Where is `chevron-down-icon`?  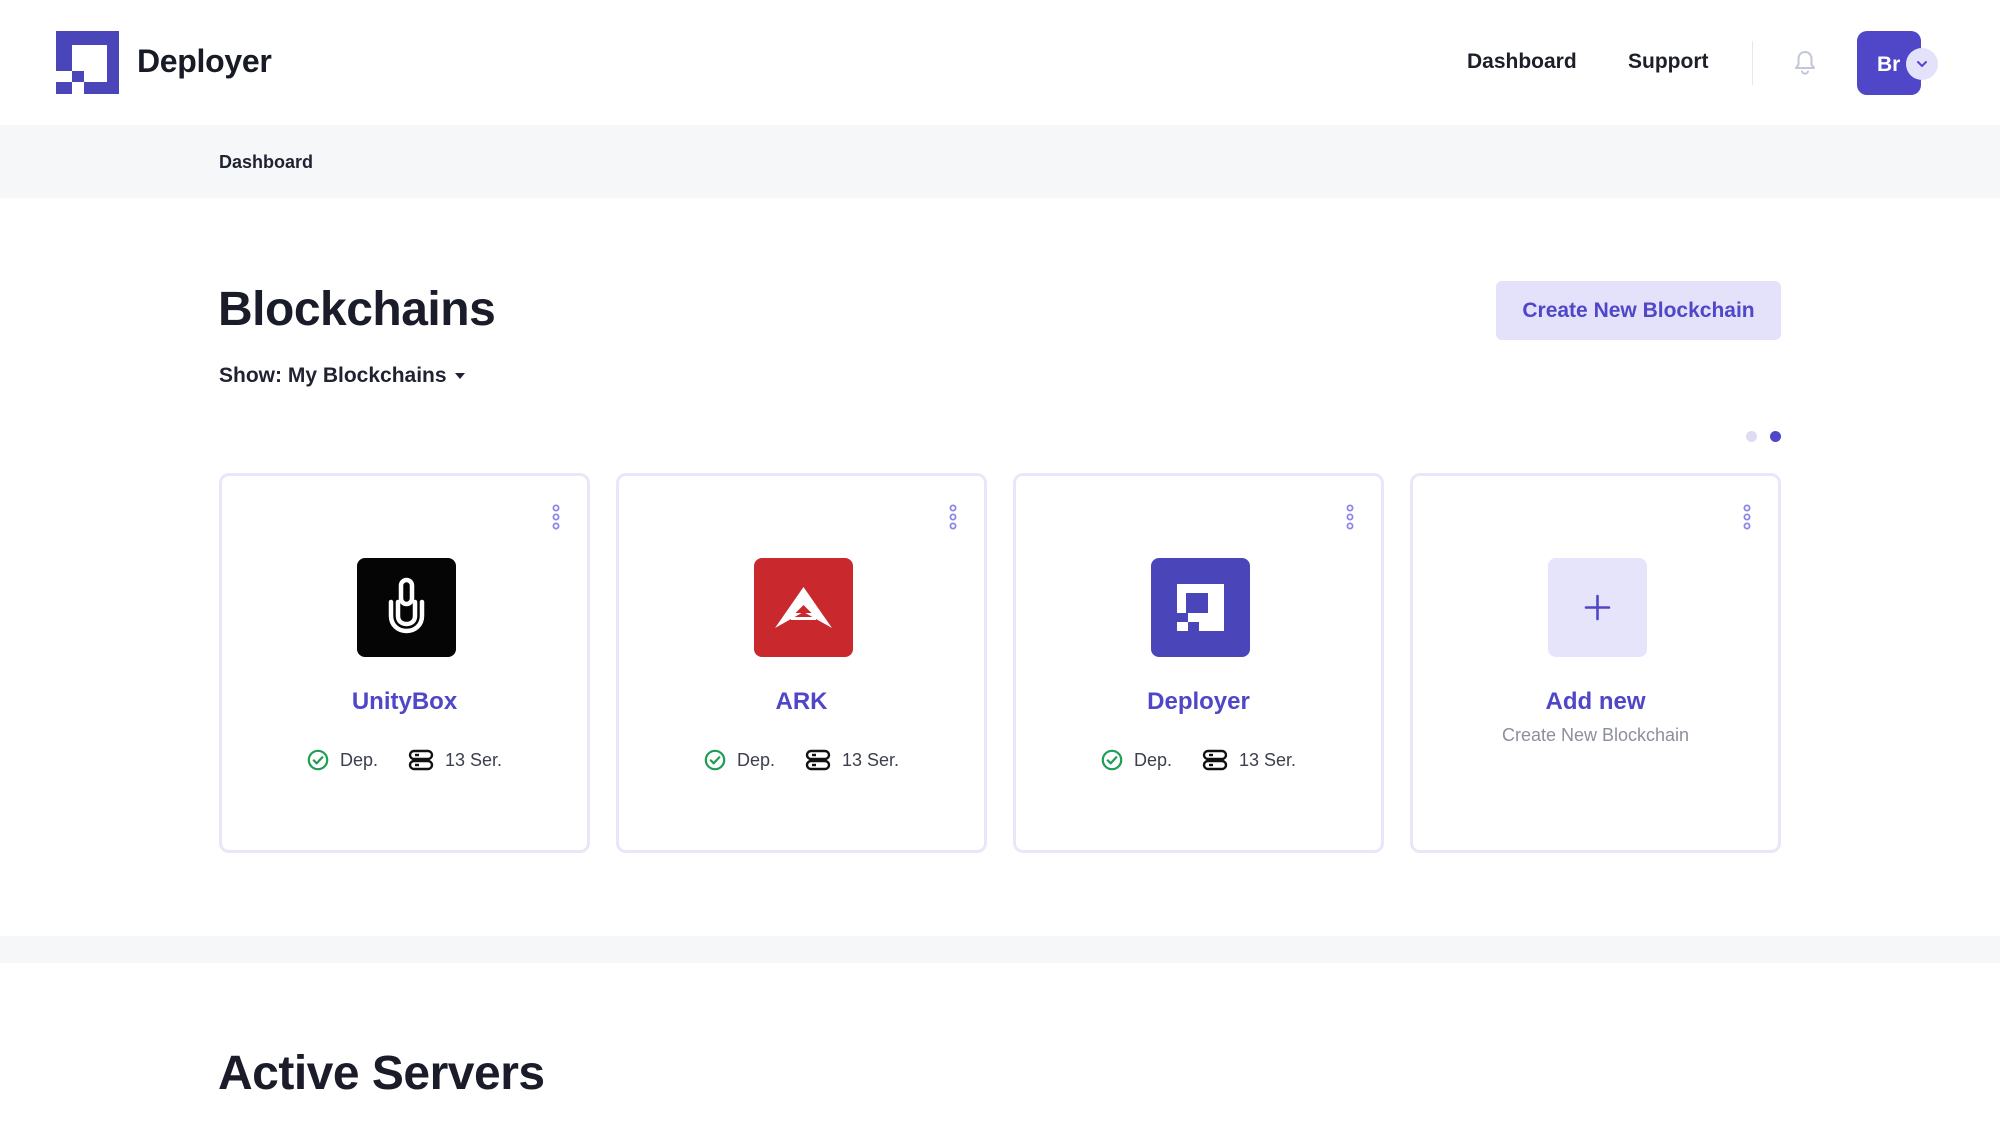
chevron-down-icon is located at coordinates (1922, 64).